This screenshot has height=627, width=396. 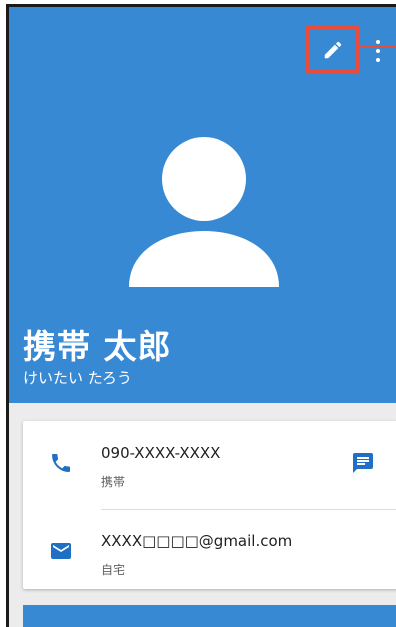 What do you see at coordinates (378, 51) in the screenshot?
I see `more-options-button` at bounding box center [378, 51].